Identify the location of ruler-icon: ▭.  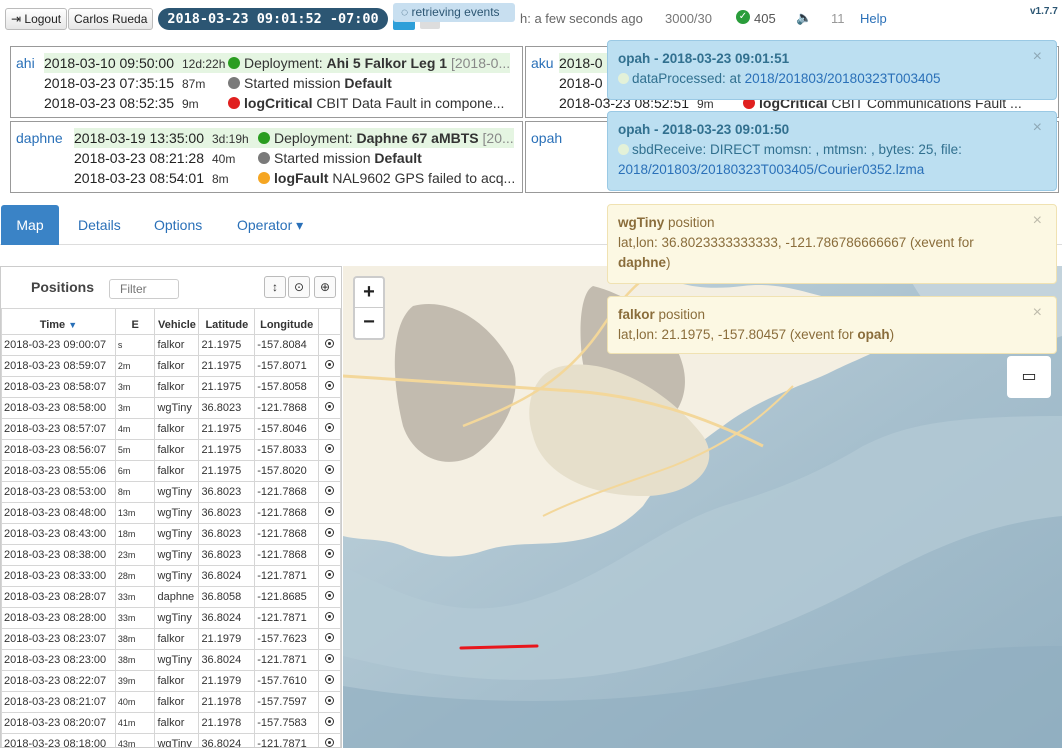
(1029, 377).